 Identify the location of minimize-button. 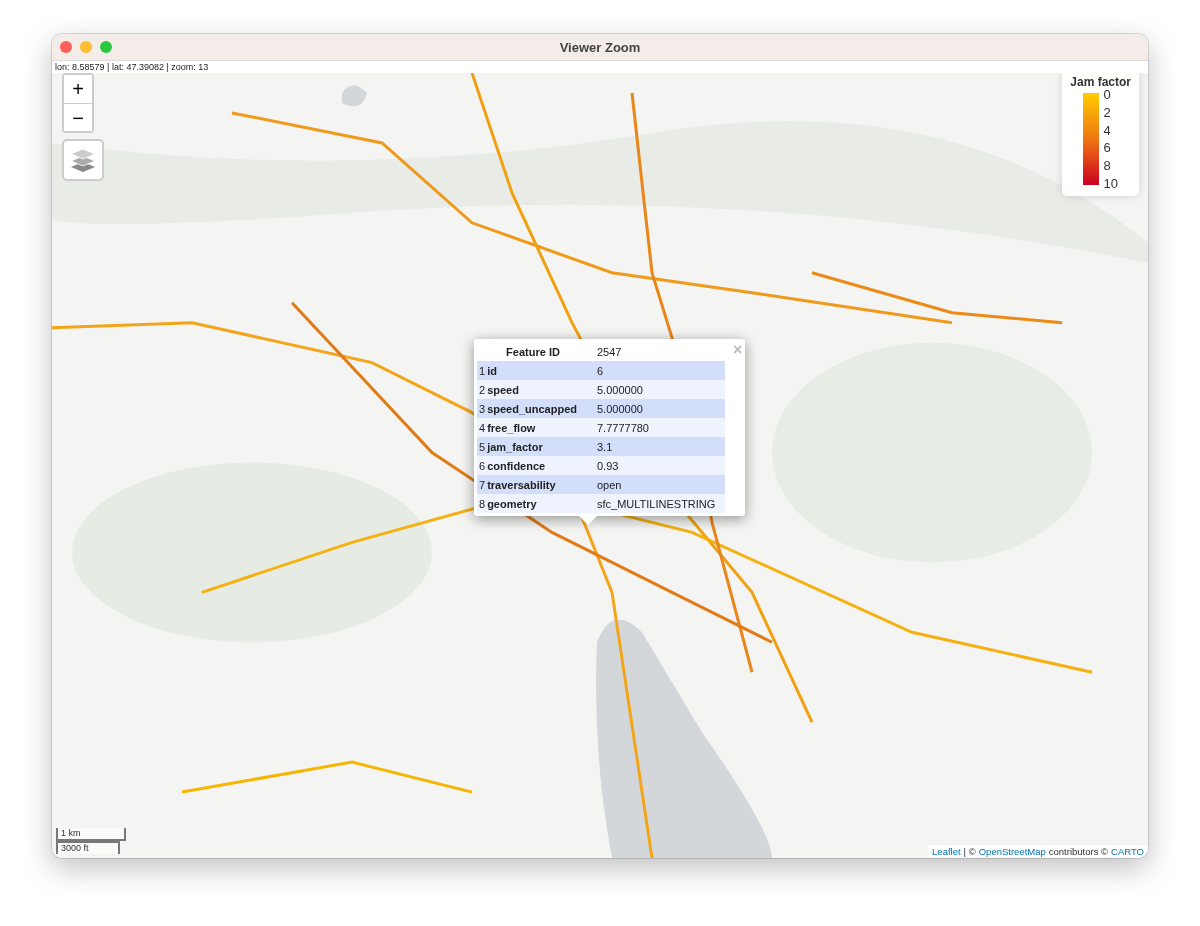
(86, 47).